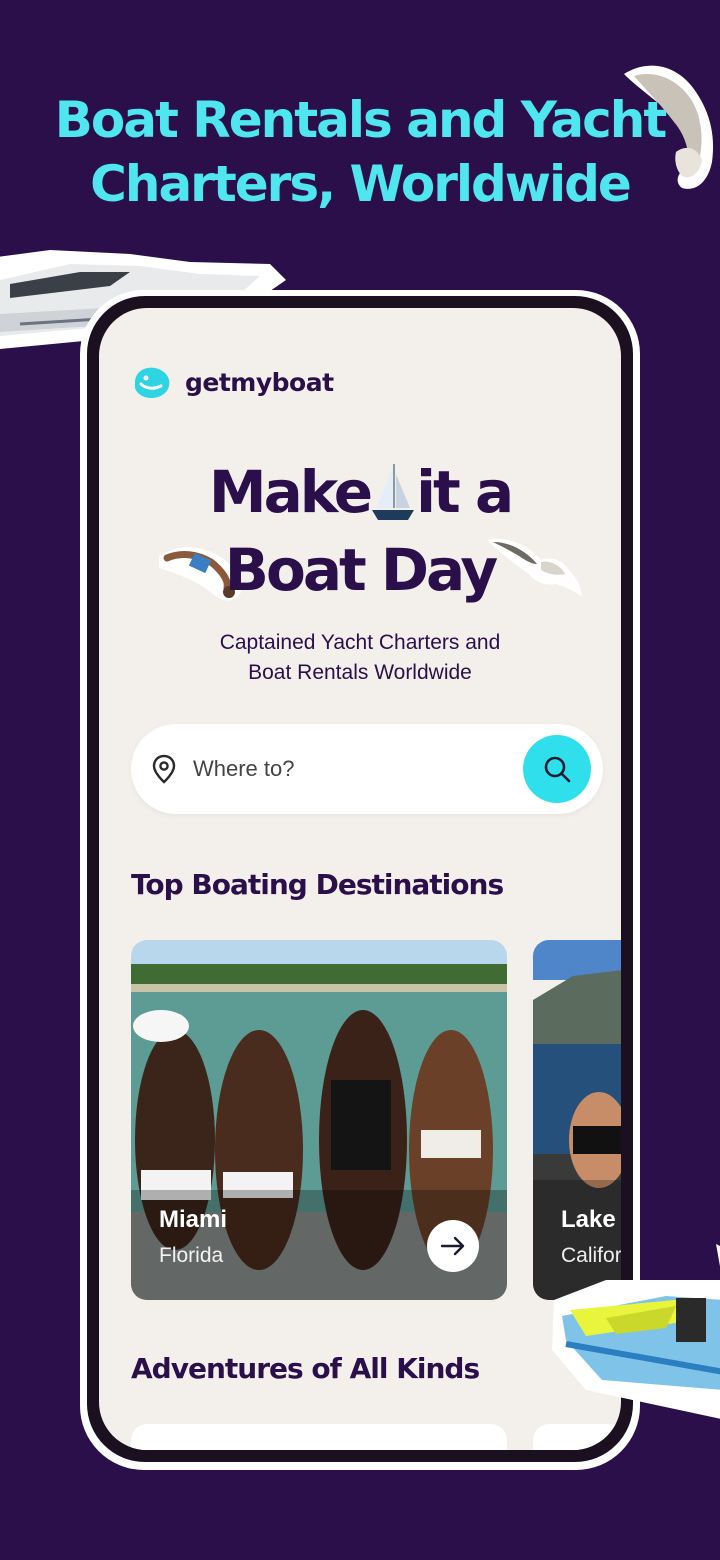 Image resolution: width=720 pixels, height=1560 pixels. I want to click on destination-city: Miami, so click(193, 1219).